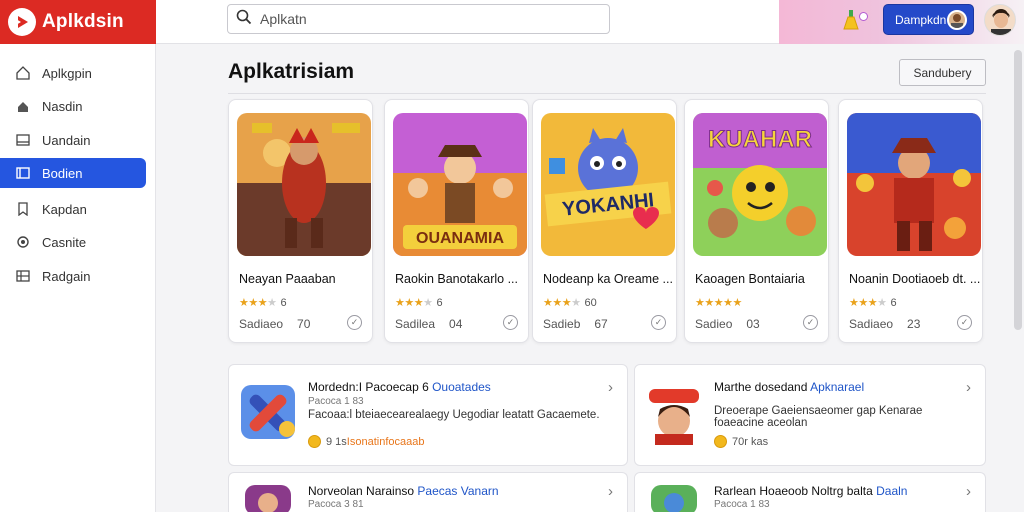 The image size is (1024, 512). What do you see at coordinates (1000, 20) in the screenshot?
I see `avatar` at bounding box center [1000, 20].